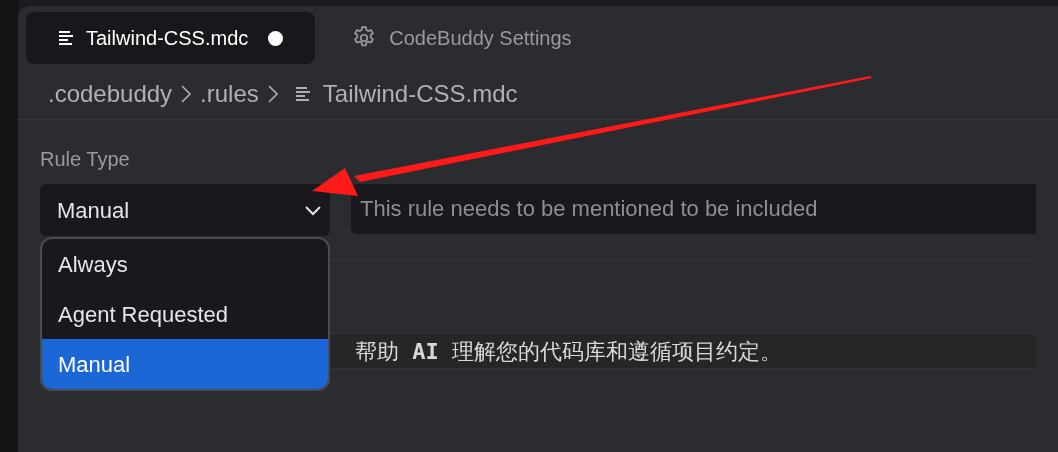  Describe the element at coordinates (110, 93) in the screenshot. I see `breadcrumb-item: .codebuddy` at that location.